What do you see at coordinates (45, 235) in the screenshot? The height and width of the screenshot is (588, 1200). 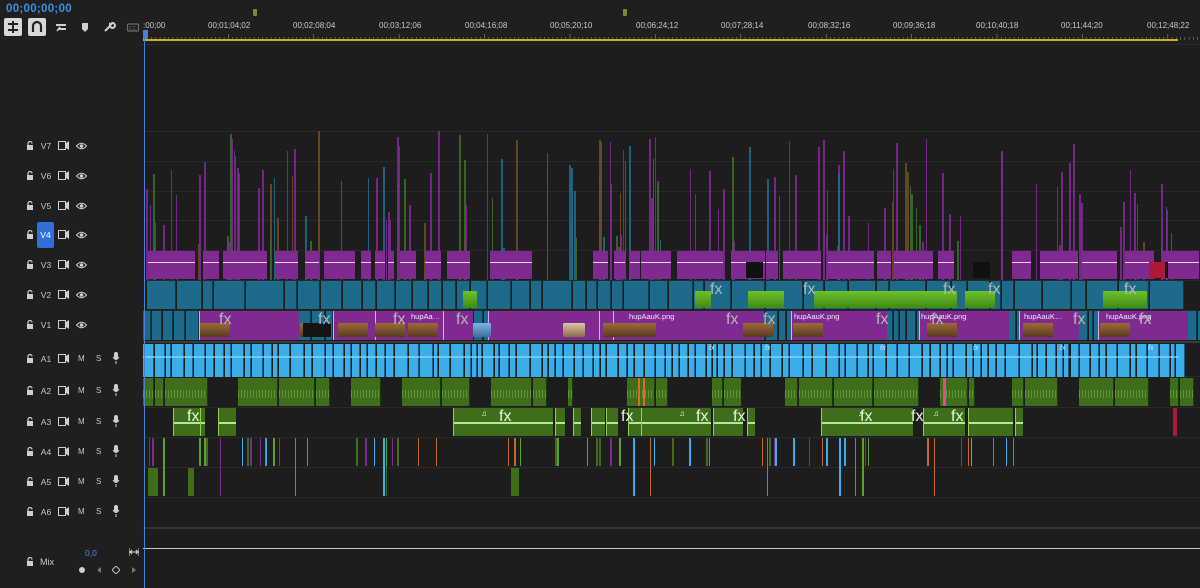 I see `track-target-v4: V4` at bounding box center [45, 235].